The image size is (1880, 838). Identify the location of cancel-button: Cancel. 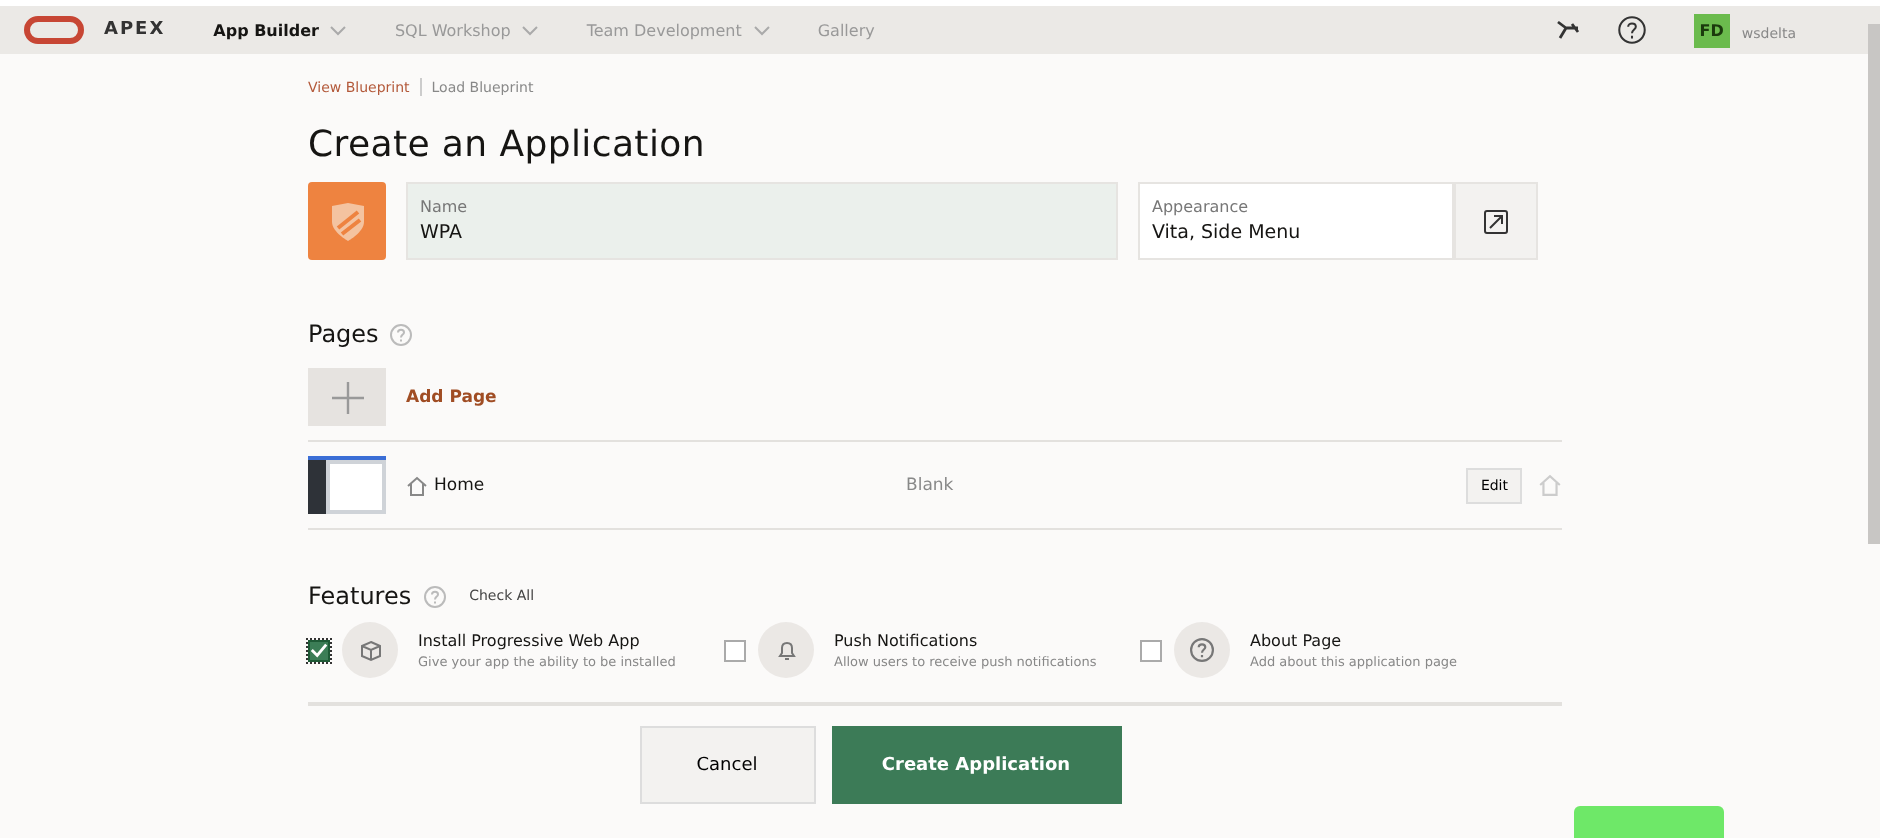
(727, 765).